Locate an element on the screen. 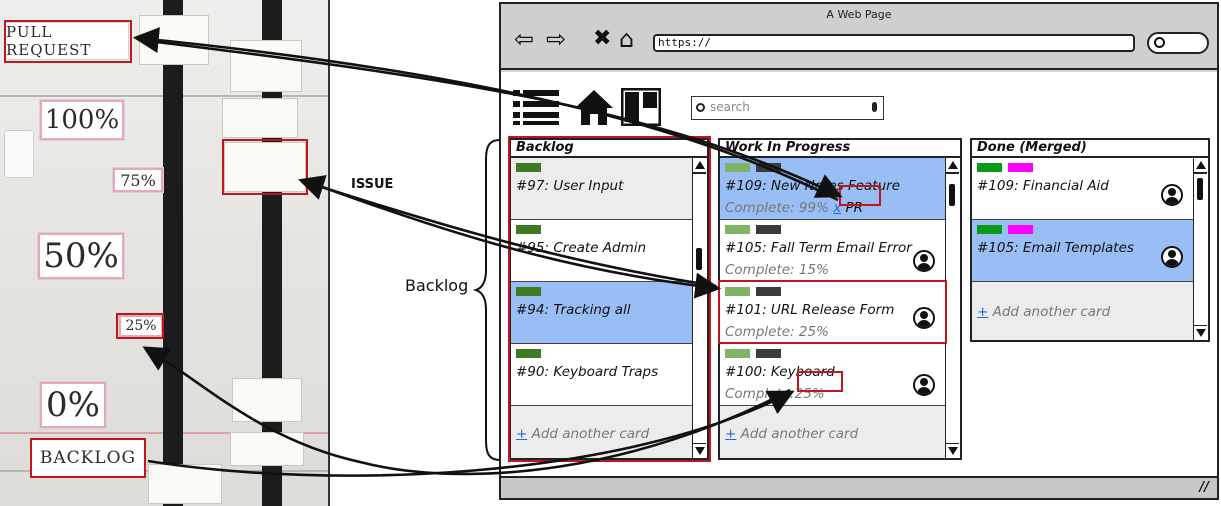  pr-highlight is located at coordinates (860, 195).